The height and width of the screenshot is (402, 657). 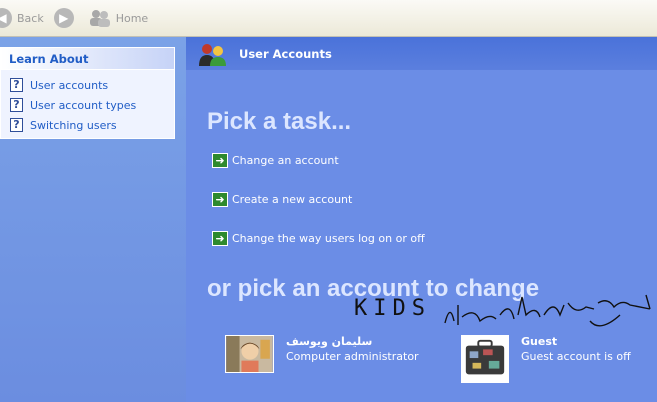 What do you see at coordinates (87, 59) in the screenshot?
I see `learn-about-title: Learn About` at bounding box center [87, 59].